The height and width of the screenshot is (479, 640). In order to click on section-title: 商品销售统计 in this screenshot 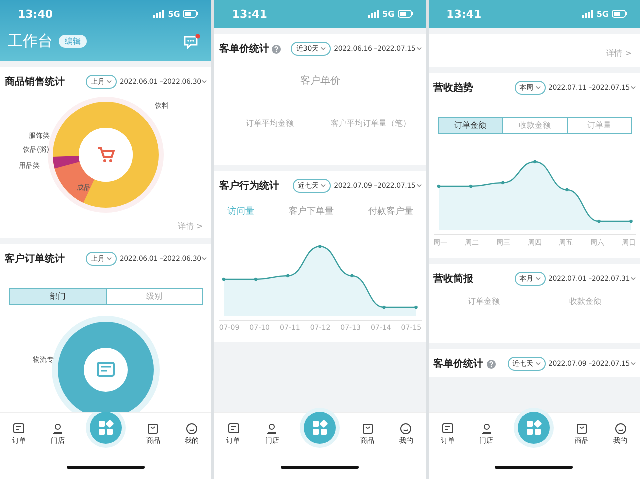, I will do `click(35, 82)`.